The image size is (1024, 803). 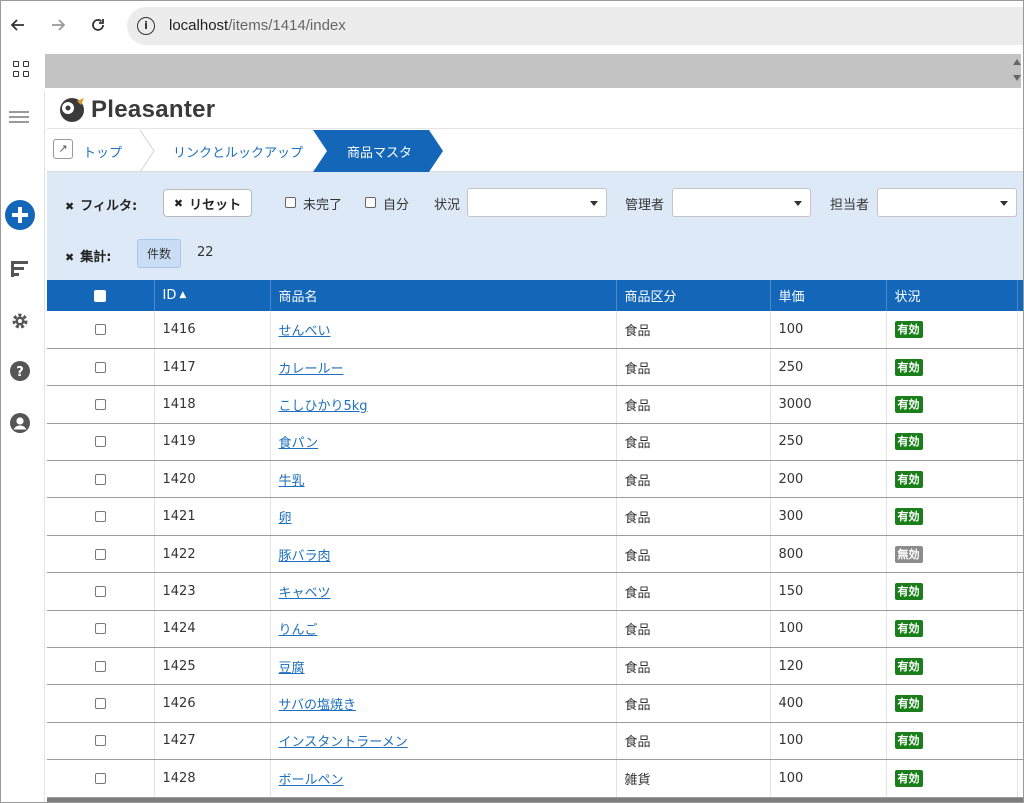 What do you see at coordinates (535, 554) in the screenshot?
I see `table-row: 1422 豚バラ肉 食品 800 無効` at bounding box center [535, 554].